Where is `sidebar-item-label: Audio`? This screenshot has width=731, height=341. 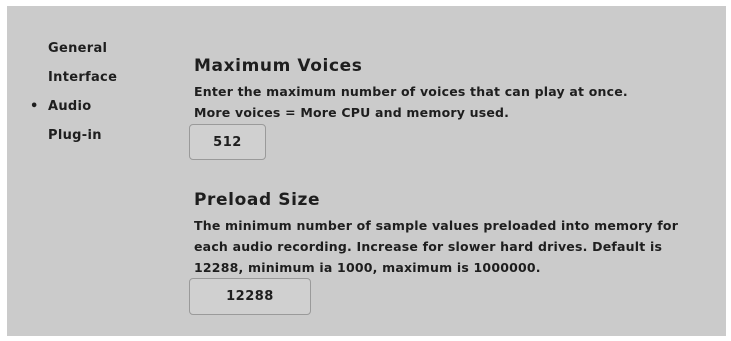 sidebar-item-label: Audio is located at coordinates (70, 106).